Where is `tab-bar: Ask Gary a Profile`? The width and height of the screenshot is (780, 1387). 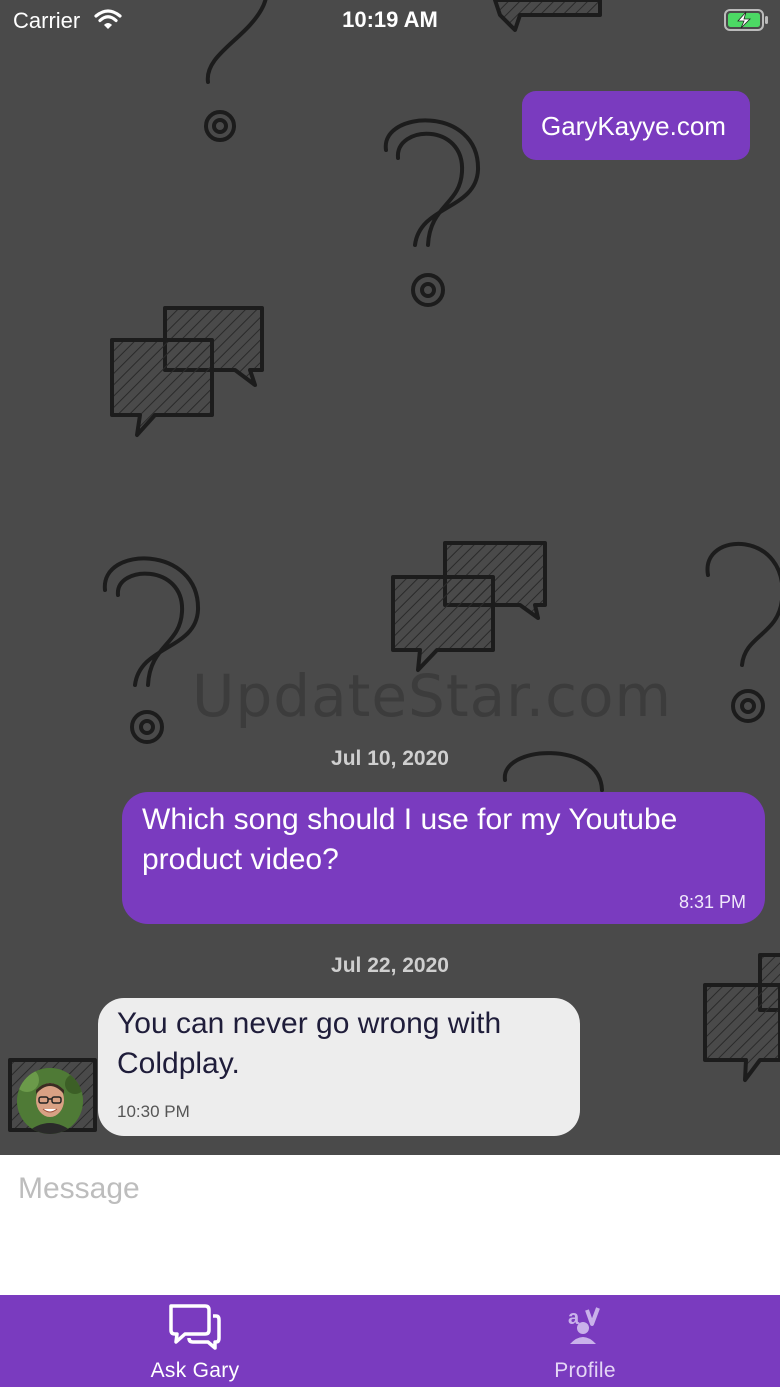 tab-bar: Ask Gary a Profile is located at coordinates (390, 1341).